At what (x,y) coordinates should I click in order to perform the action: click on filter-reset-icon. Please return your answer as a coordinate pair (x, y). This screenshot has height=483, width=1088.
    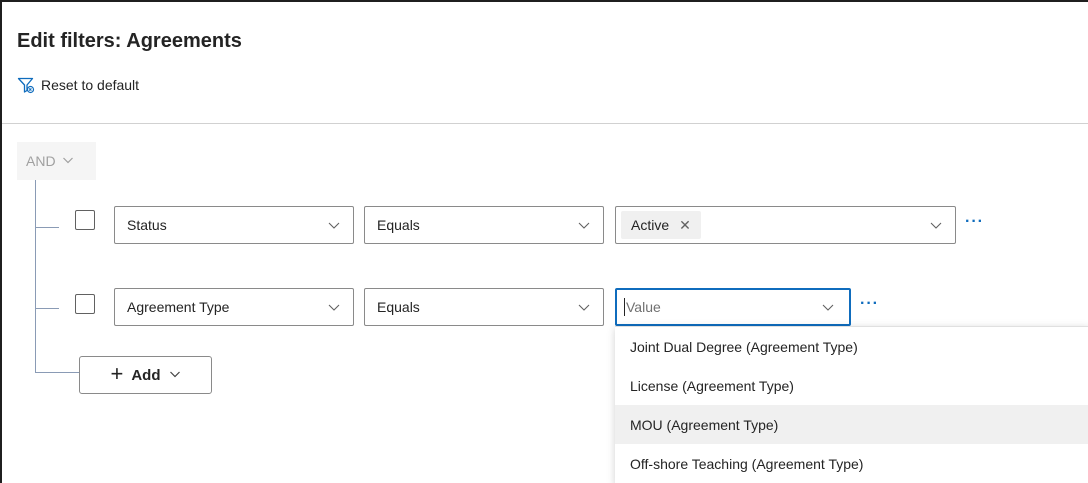
    Looking at the image, I should click on (26, 85).